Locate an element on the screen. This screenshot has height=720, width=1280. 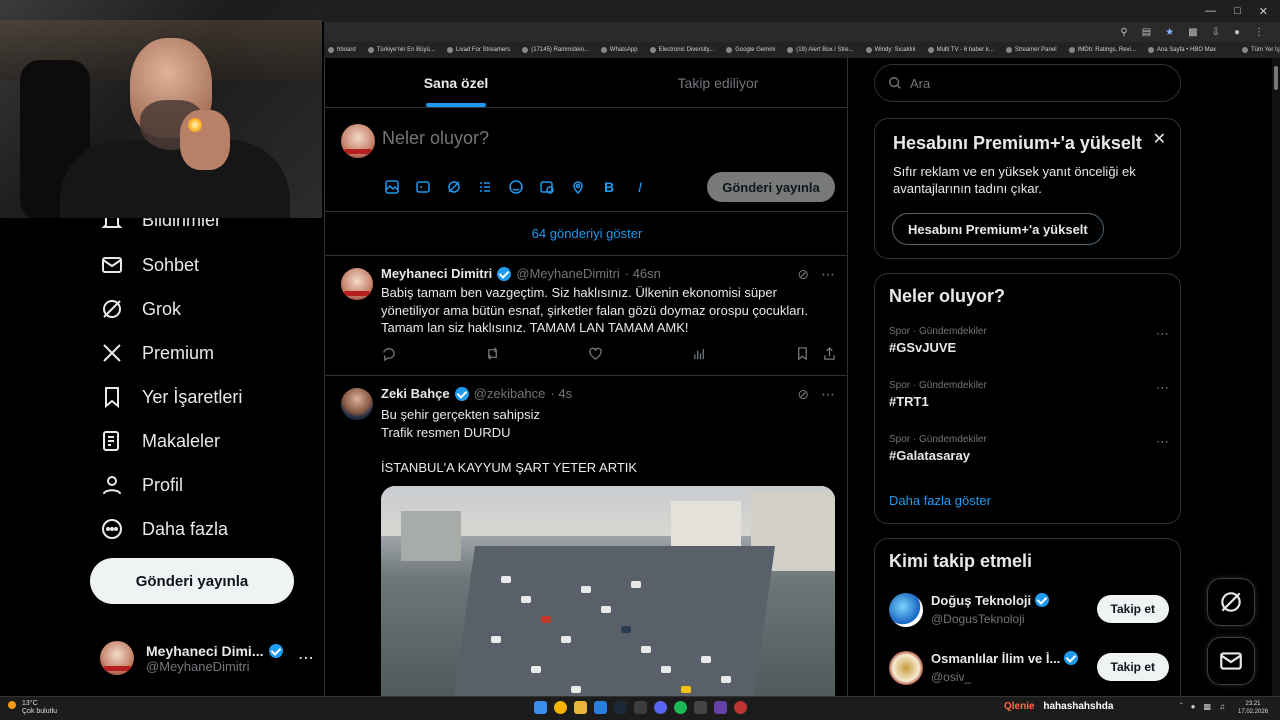
messages-fab is located at coordinates (1231, 661).